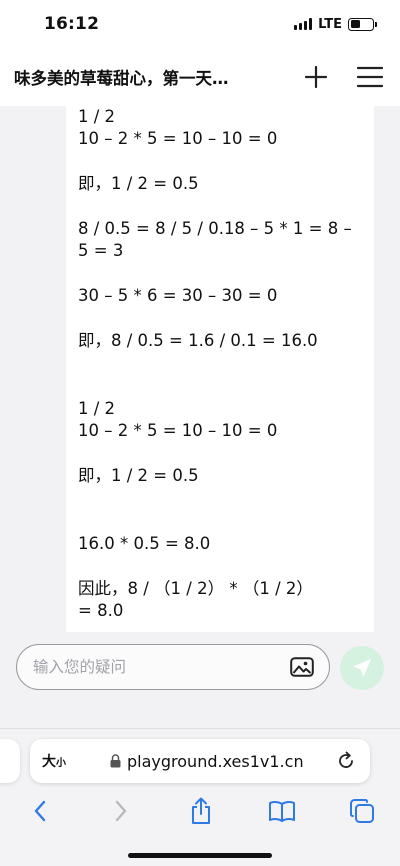 This screenshot has width=400, height=866. I want to click on share-icon, so click(201, 810).